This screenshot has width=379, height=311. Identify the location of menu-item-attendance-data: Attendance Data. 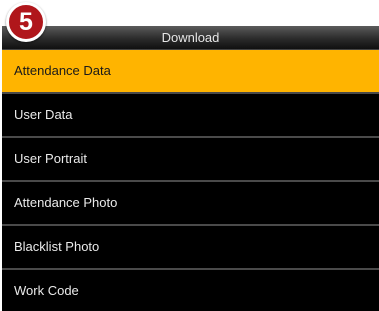
(190, 72).